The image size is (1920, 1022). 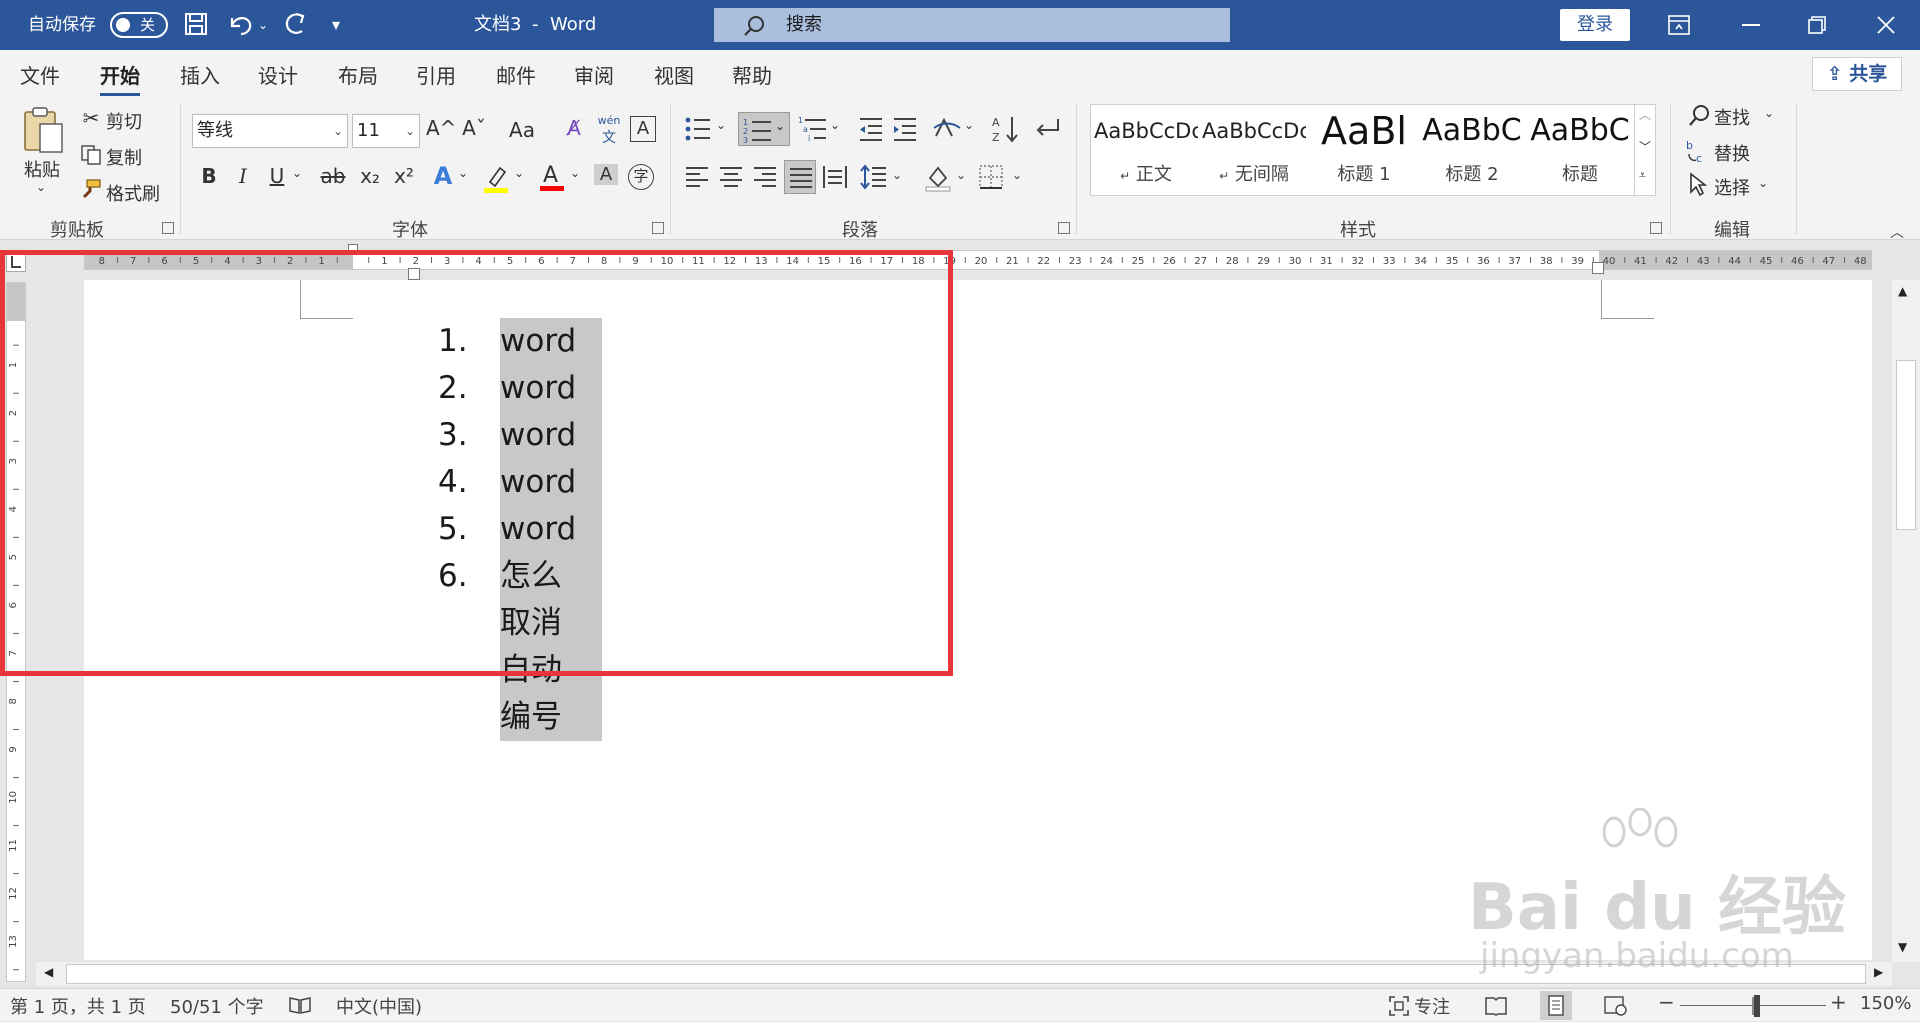 I want to click on close-icon, so click(x=1886, y=25).